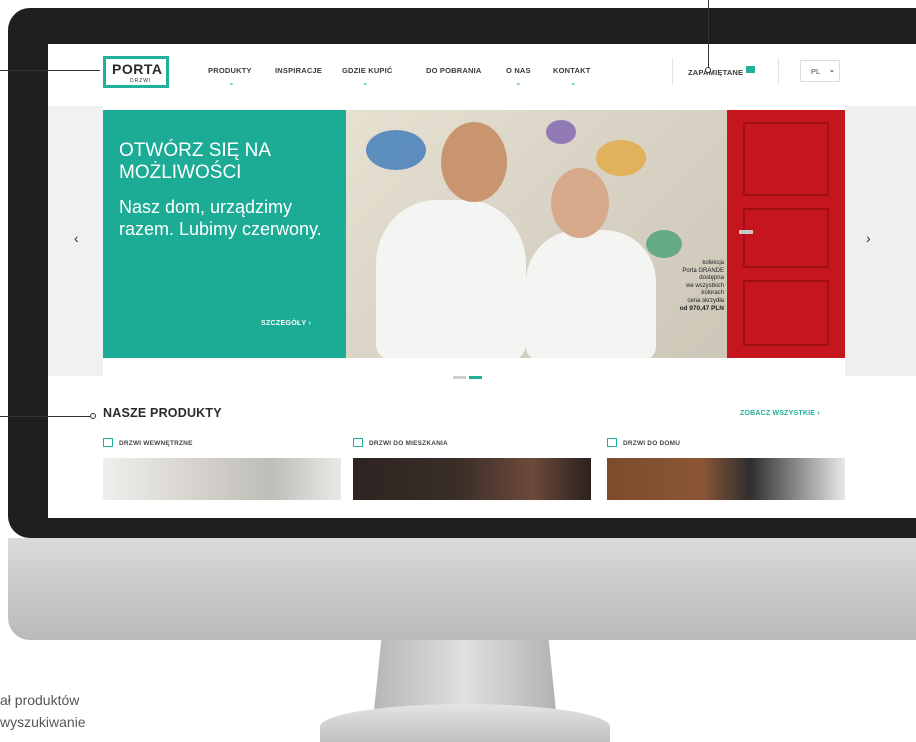 Image resolution: width=916 pixels, height=742 pixels. I want to click on category-house-doors: DRZWI DO DOMU, so click(643, 442).